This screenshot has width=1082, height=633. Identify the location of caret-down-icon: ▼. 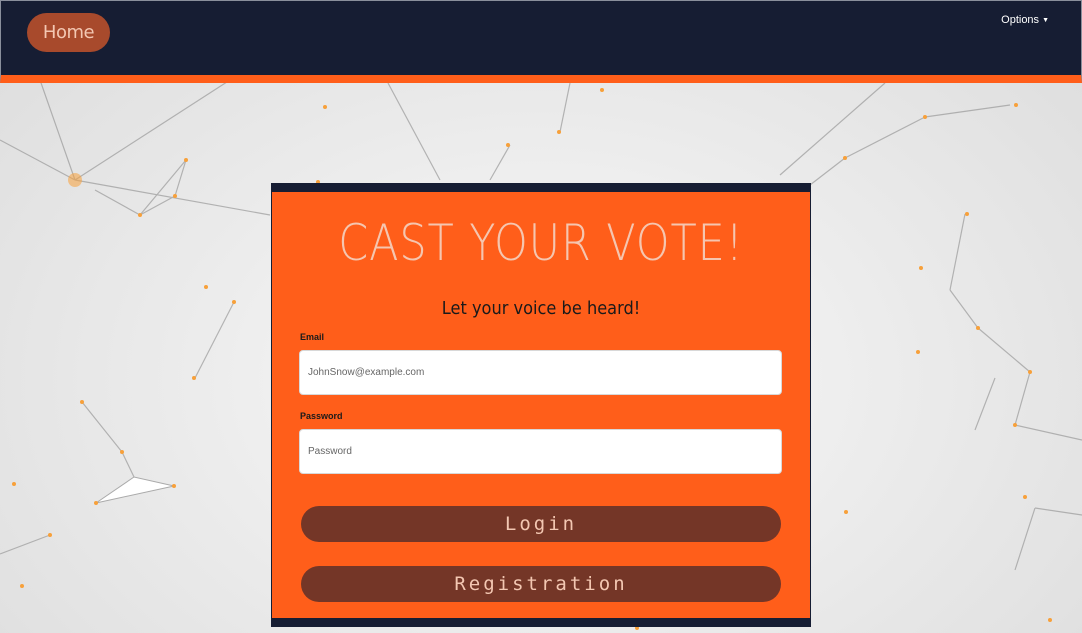
(1045, 20).